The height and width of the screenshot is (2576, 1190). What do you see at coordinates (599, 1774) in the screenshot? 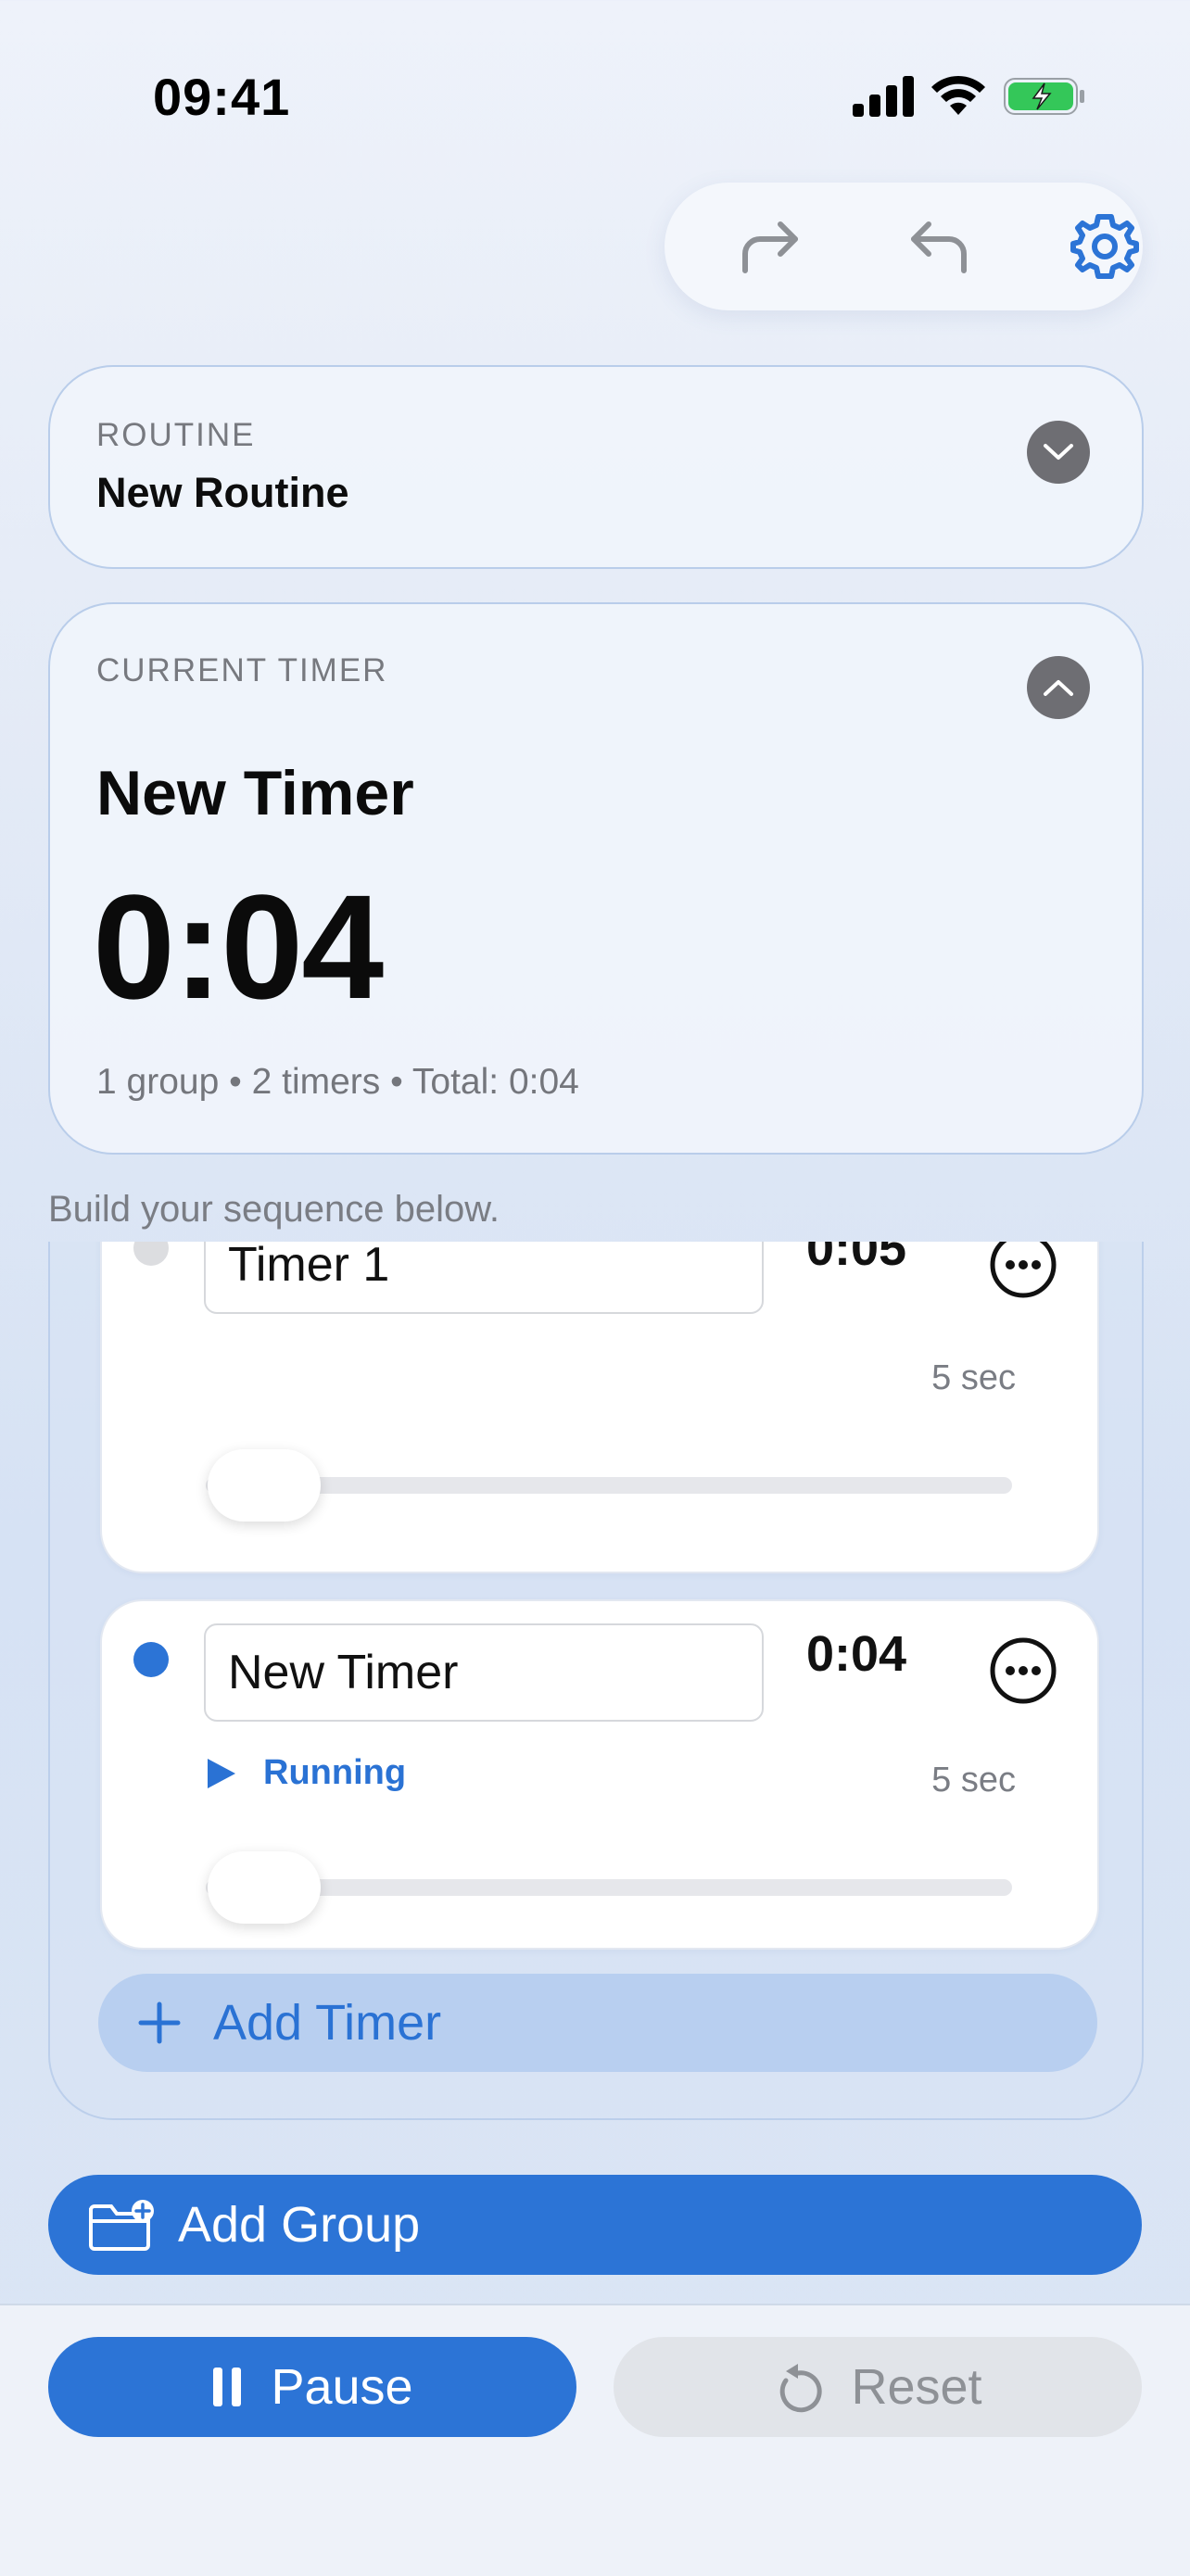
I see `timer-row: New Timer 0:04 Running 5 sec` at bounding box center [599, 1774].